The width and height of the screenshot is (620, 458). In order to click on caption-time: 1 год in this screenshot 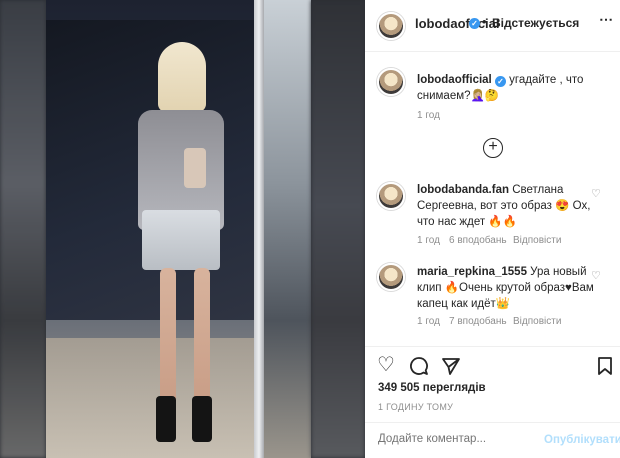, I will do `click(428, 115)`.